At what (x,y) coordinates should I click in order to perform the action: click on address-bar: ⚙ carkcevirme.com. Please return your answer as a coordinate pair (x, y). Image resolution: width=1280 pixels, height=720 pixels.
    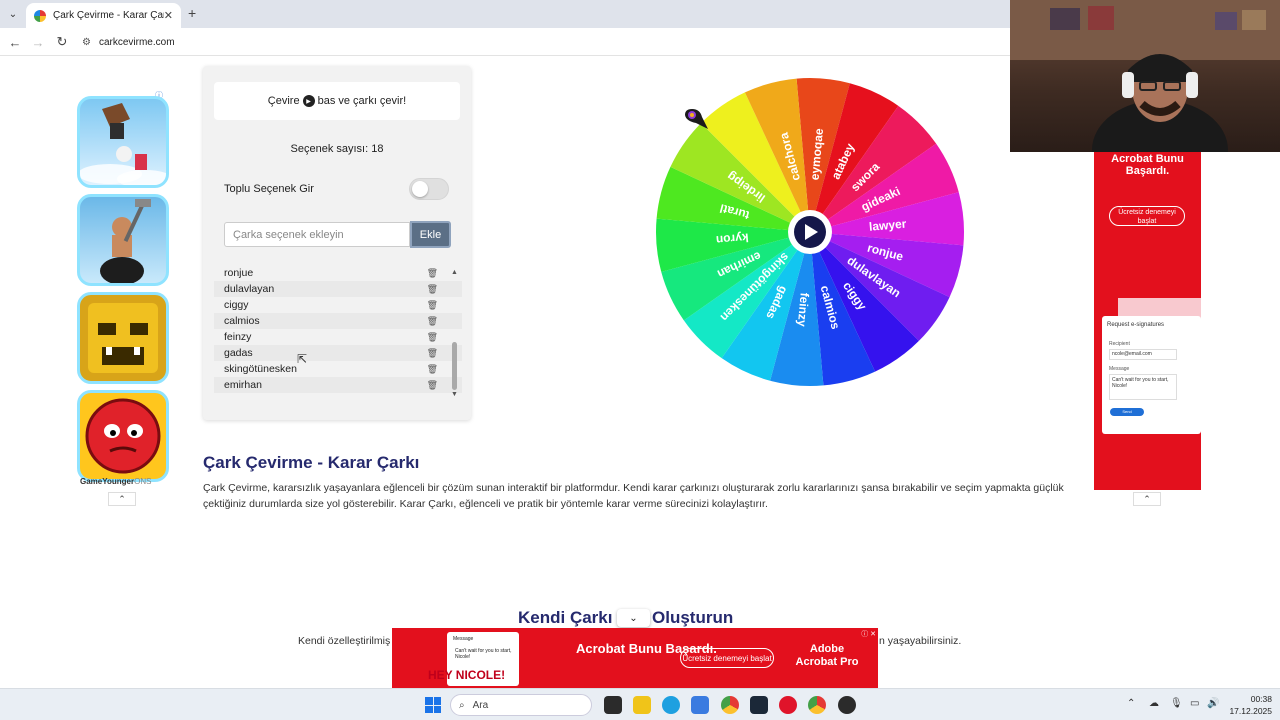
    Looking at the image, I should click on (542, 42).